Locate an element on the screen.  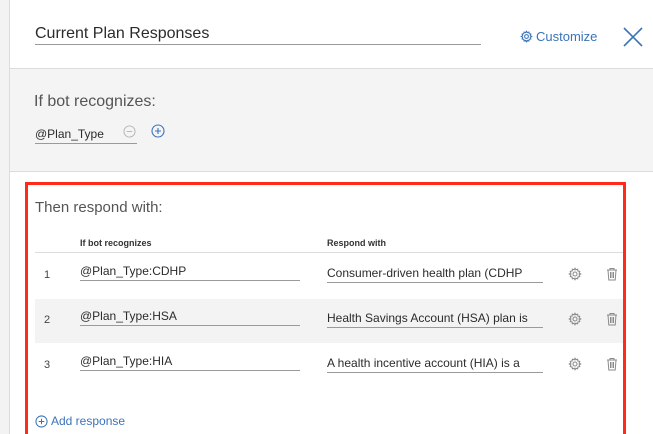
column-header-response: Respond with is located at coordinates (356, 243).